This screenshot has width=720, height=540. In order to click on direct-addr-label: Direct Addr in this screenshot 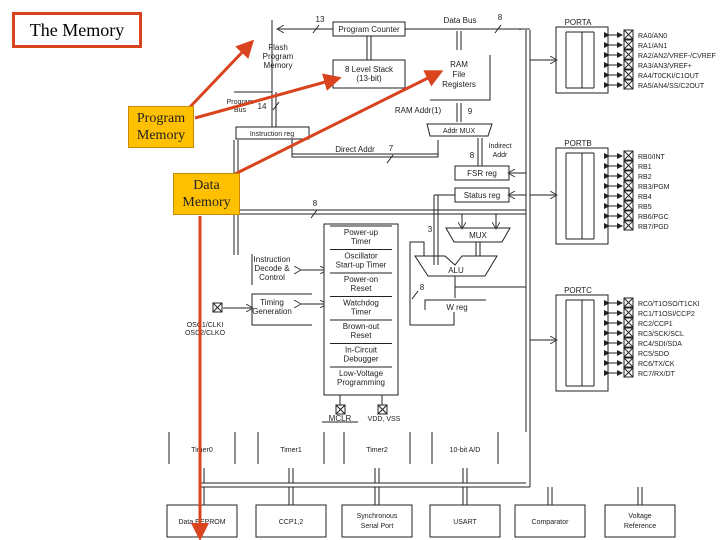, I will do `click(355, 149)`.